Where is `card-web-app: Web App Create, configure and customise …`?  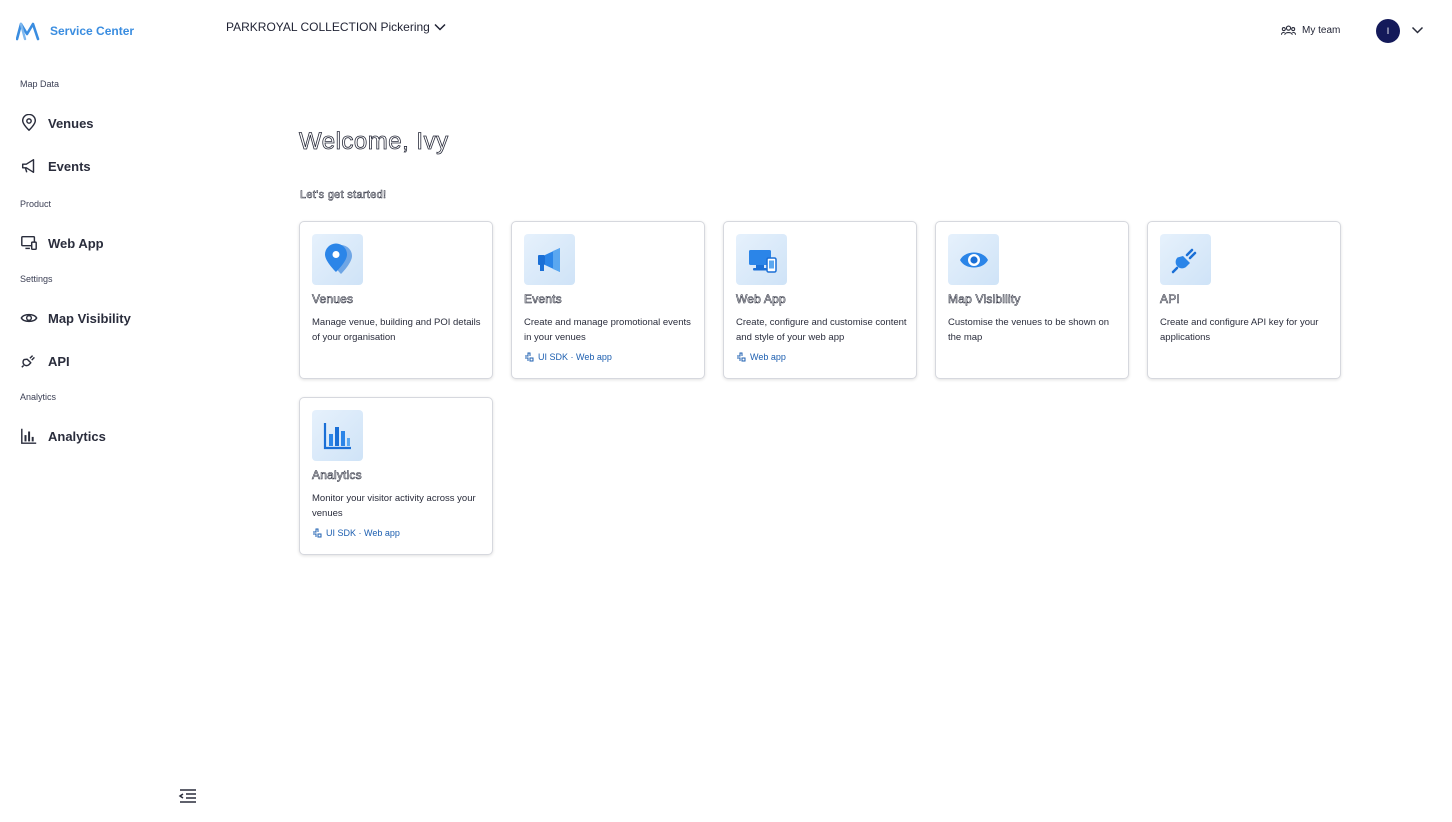
card-web-app: Web App Create, configure and customise … is located at coordinates (820, 300).